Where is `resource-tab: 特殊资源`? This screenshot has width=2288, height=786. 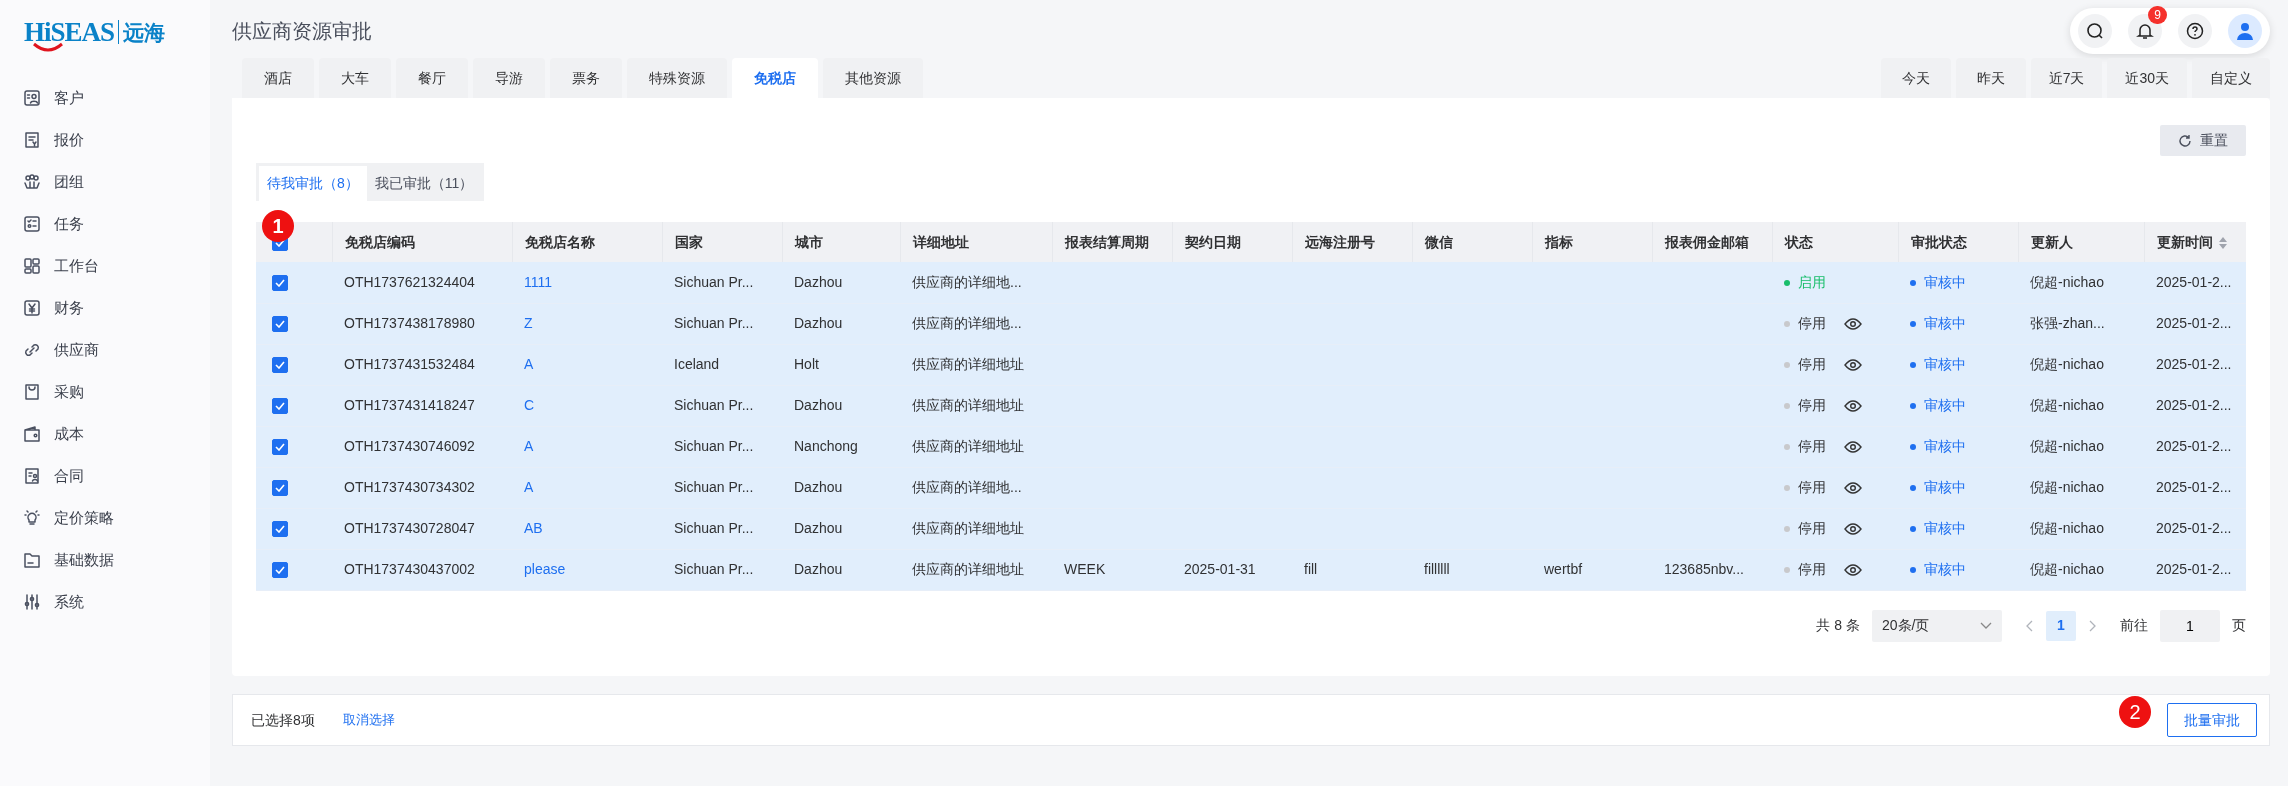
resource-tab: 特殊资源 is located at coordinates (677, 78).